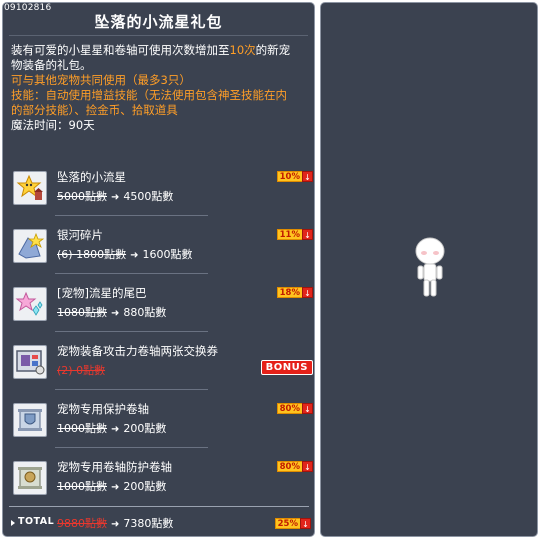  What do you see at coordinates (137, 351) in the screenshot?
I see `item-name: 宠物装备攻击力卷轴两张交换券` at bounding box center [137, 351].